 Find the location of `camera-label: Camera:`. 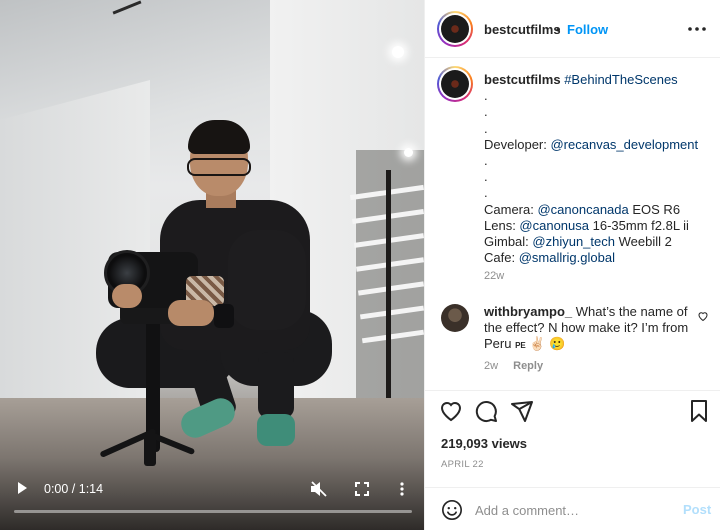

camera-label: Camera: is located at coordinates (511, 209).